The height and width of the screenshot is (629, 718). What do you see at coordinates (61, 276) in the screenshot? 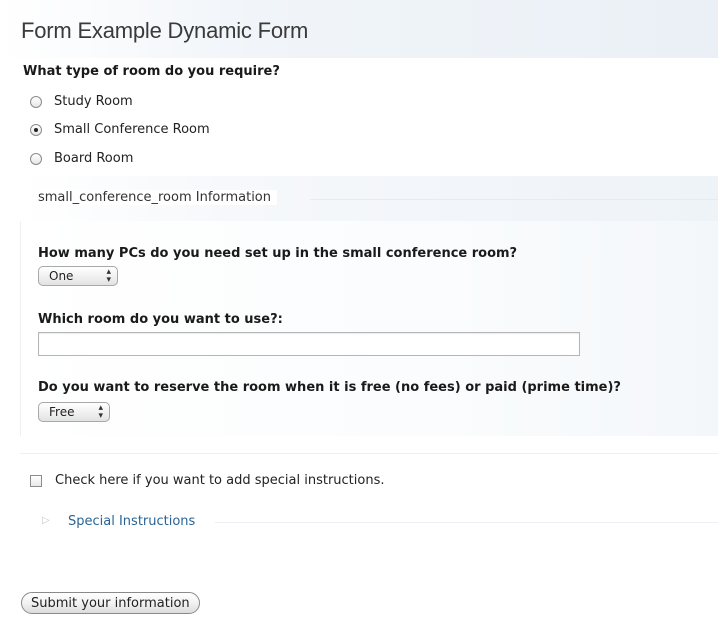
I see `pcs-select-value: One` at bounding box center [61, 276].